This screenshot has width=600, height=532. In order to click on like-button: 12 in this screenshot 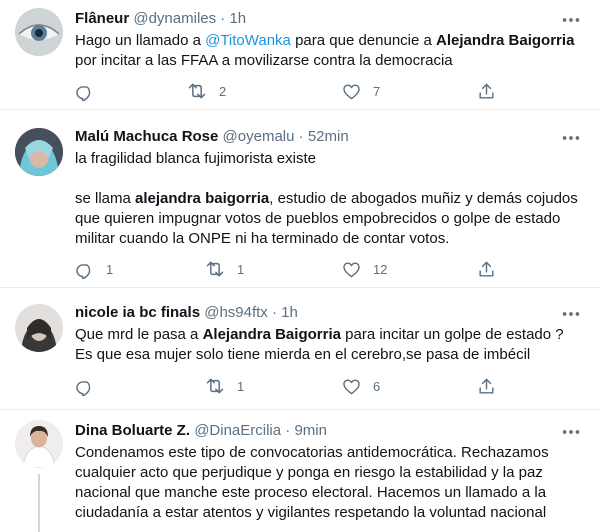, I will do `click(364, 269)`.